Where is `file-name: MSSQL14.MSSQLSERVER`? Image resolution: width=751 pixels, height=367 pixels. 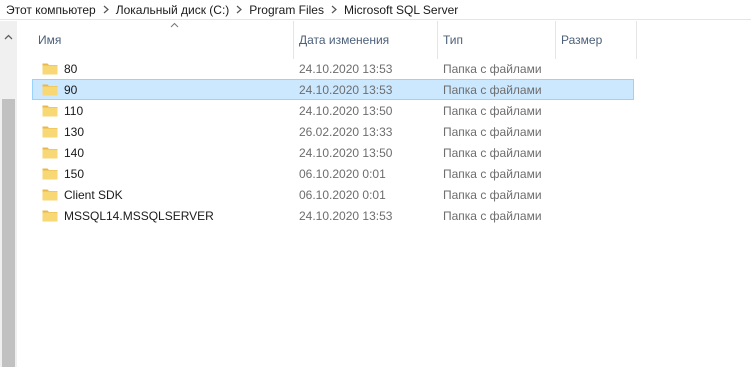 file-name: MSSQL14.MSSQLSERVER is located at coordinates (139, 215).